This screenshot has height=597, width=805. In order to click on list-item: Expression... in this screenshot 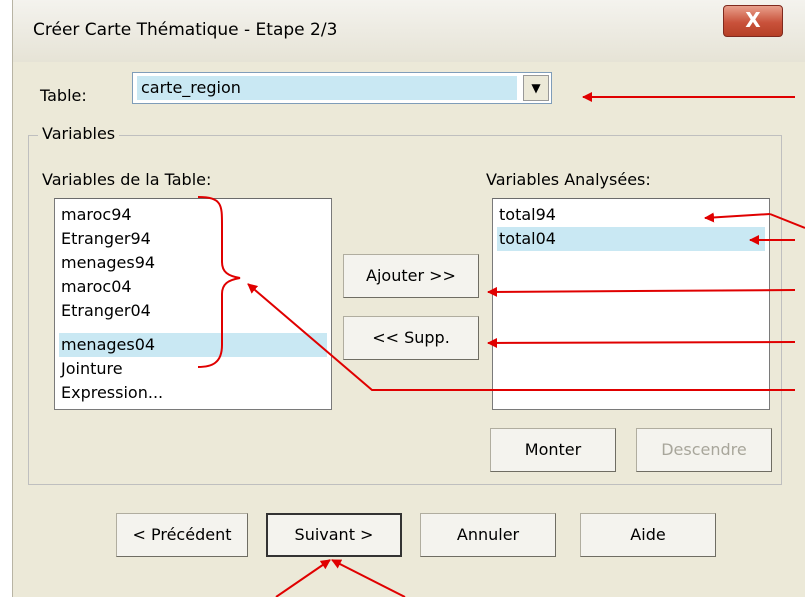, I will do `click(193, 393)`.